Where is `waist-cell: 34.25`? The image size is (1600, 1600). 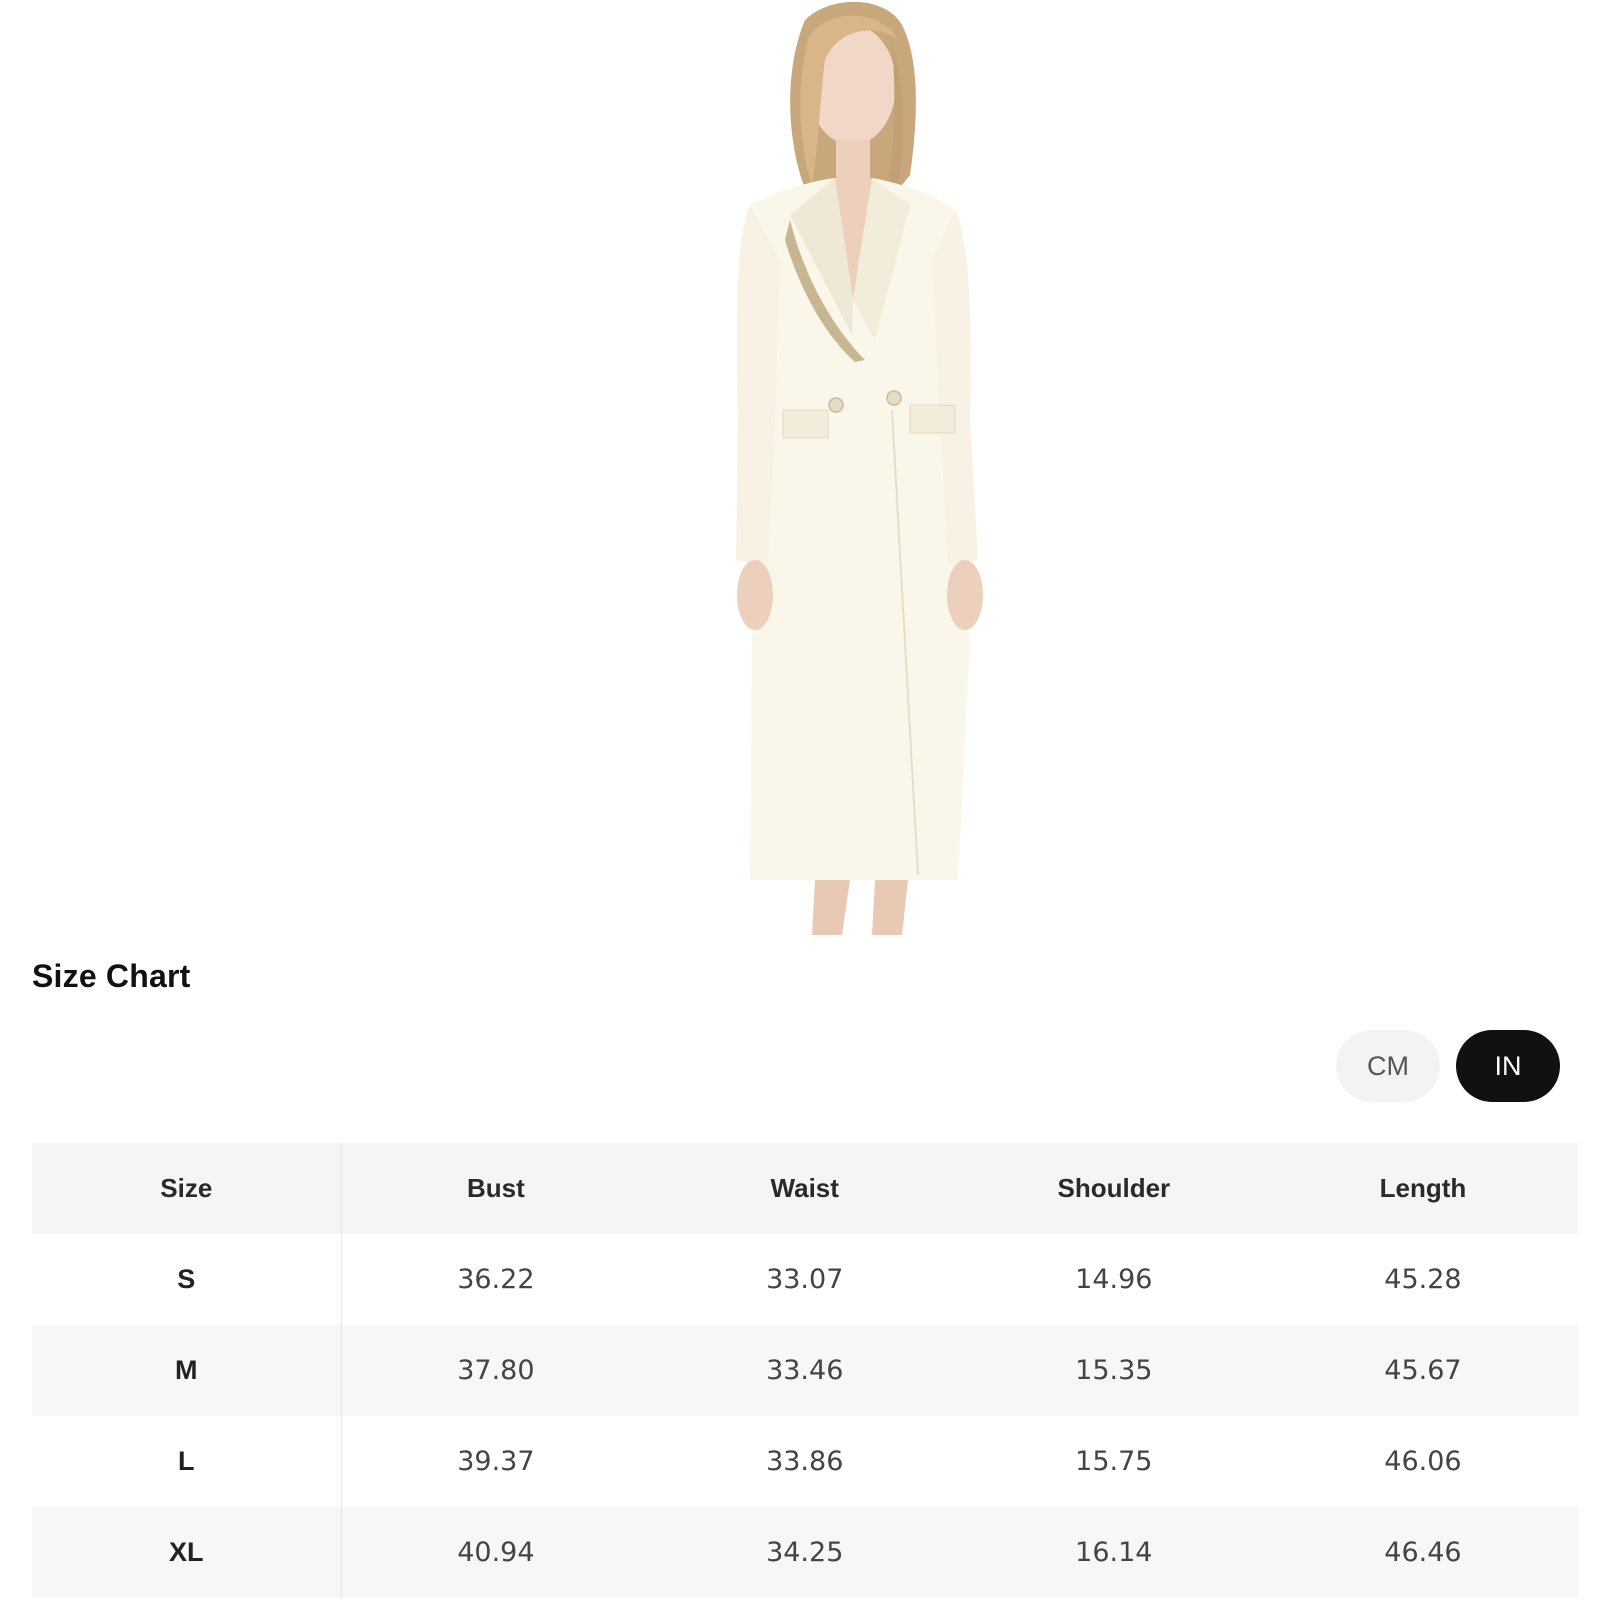
waist-cell: 34.25 is located at coordinates (805, 1552).